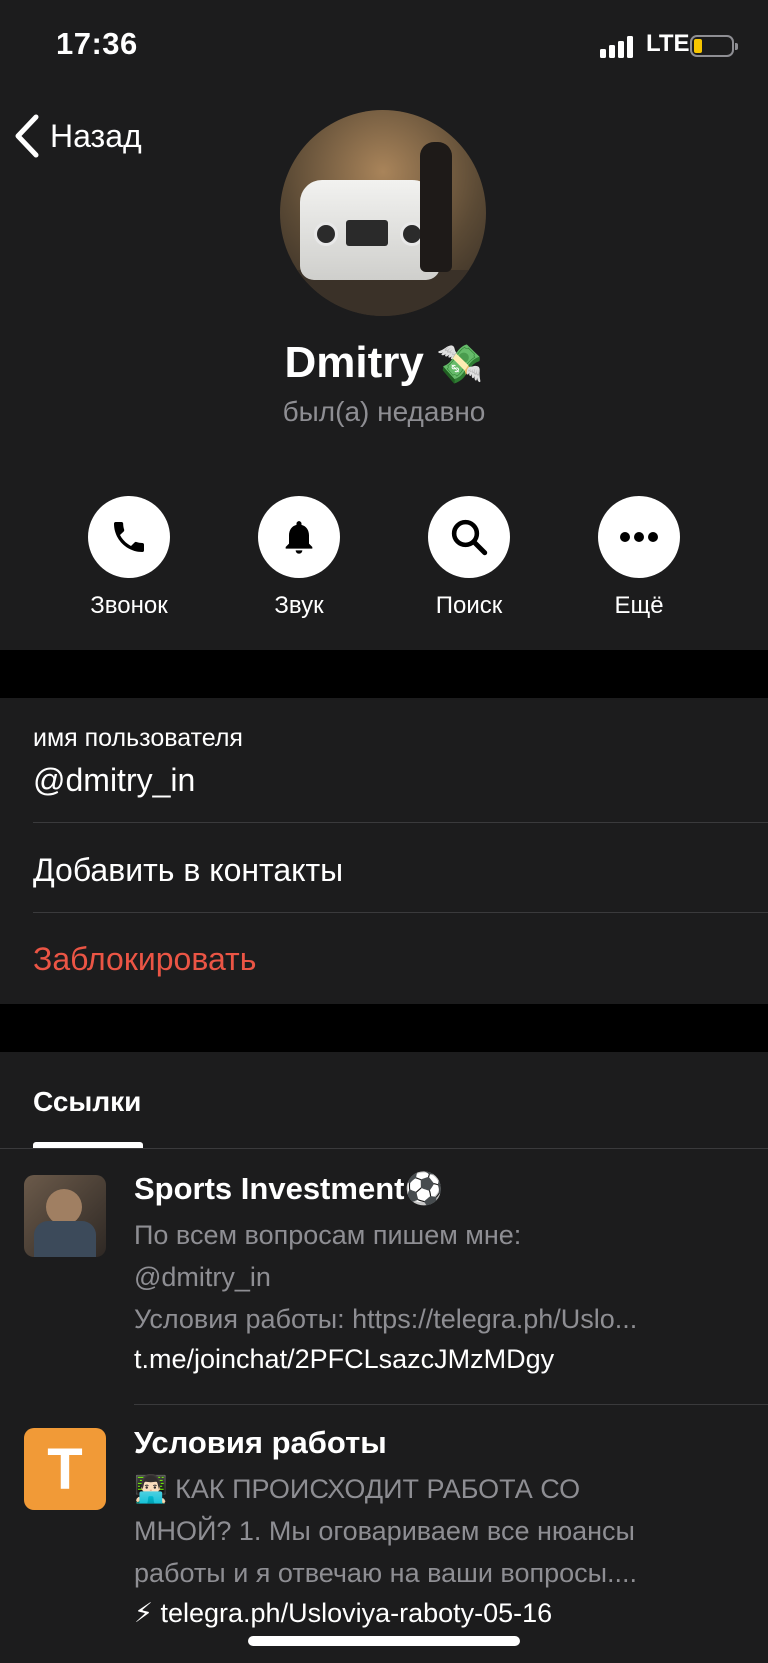 The width and height of the screenshot is (768, 1663). What do you see at coordinates (639, 558) in the screenshot?
I see `more-button: Ещё` at bounding box center [639, 558].